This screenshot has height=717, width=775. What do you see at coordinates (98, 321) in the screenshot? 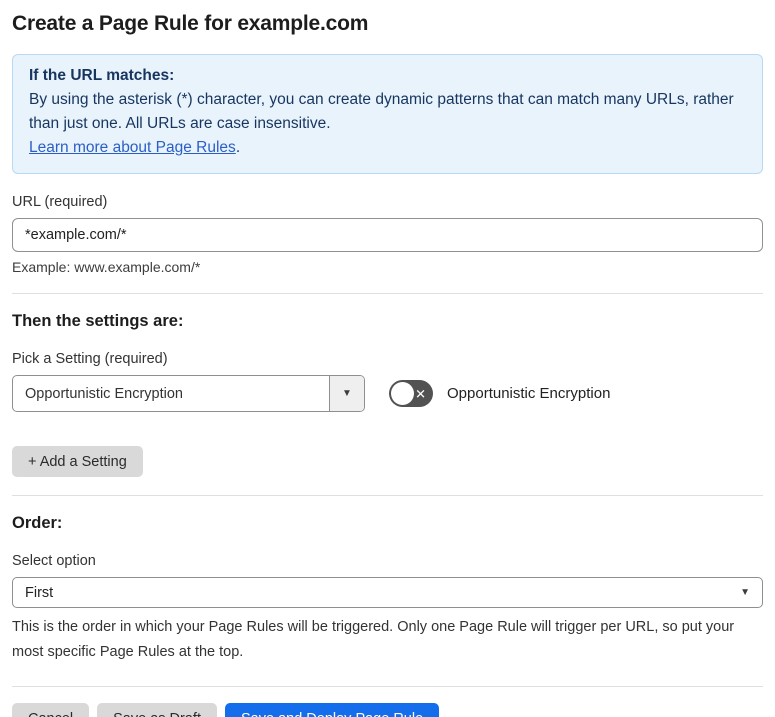
I see `settings-section-heading: Then the settings are:` at bounding box center [98, 321].